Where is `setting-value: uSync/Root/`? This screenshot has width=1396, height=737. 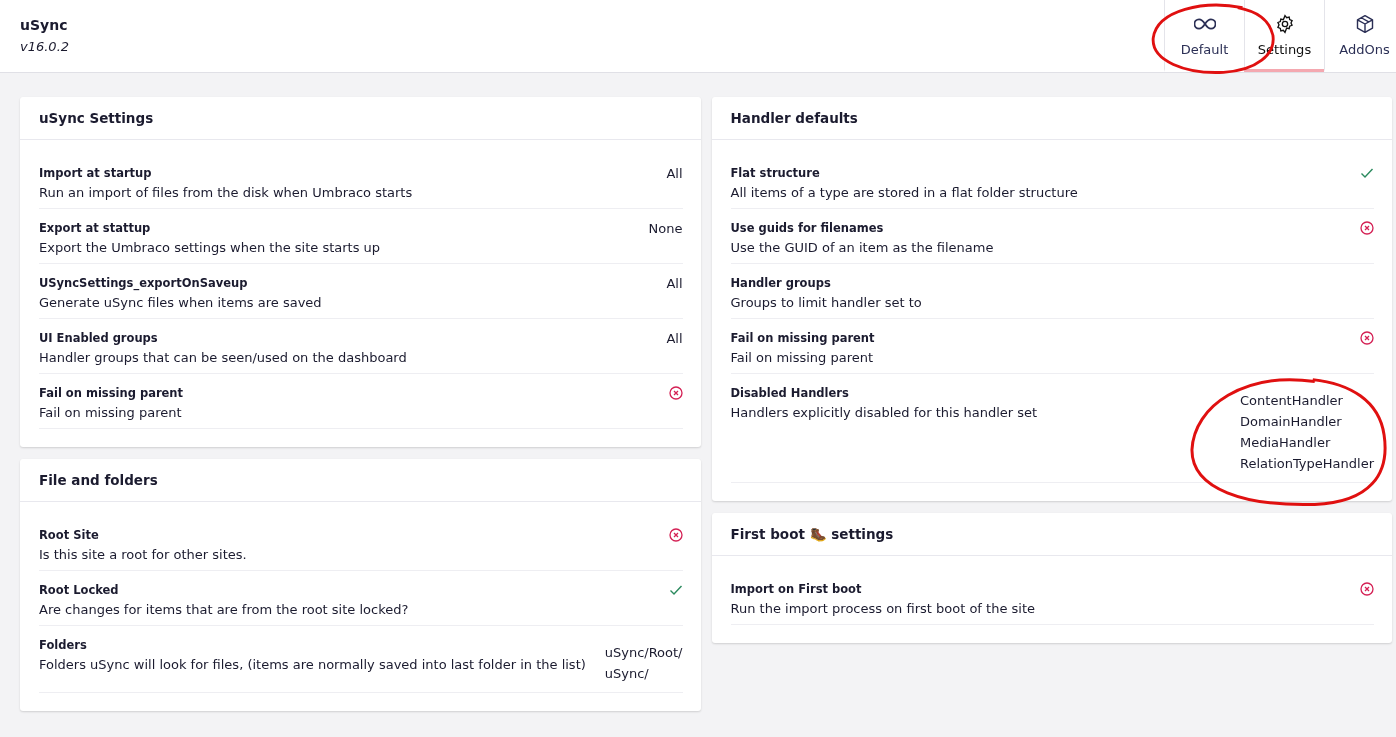
setting-value: uSync/Root/ is located at coordinates (643, 653).